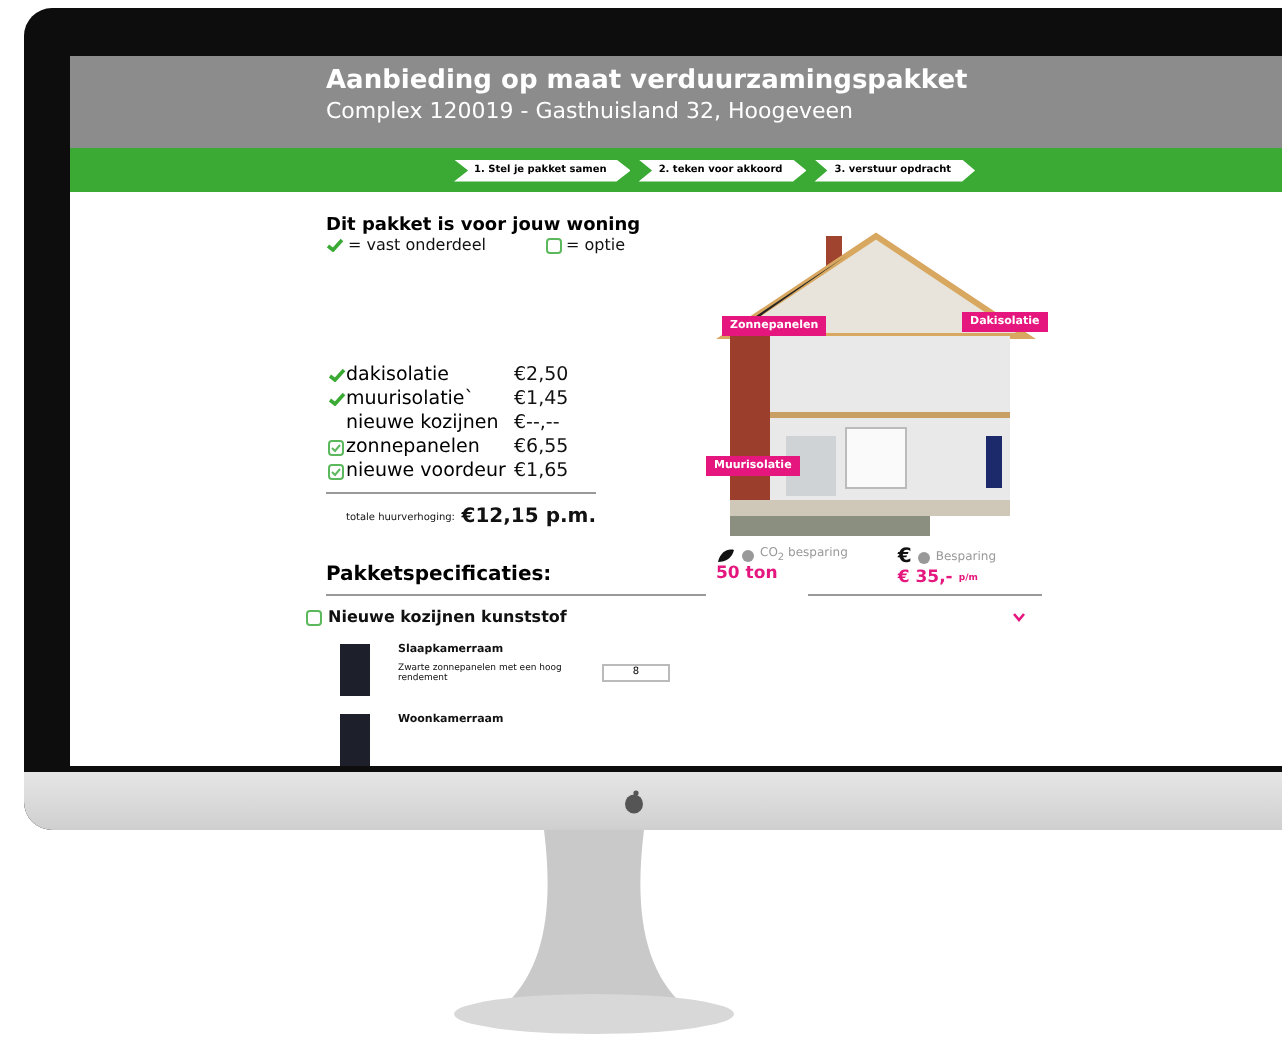 Image resolution: width=1282 pixels, height=1052 pixels. What do you see at coordinates (484, 226) in the screenshot?
I see `package-title: Dit pakket is voor jouw woning` at bounding box center [484, 226].